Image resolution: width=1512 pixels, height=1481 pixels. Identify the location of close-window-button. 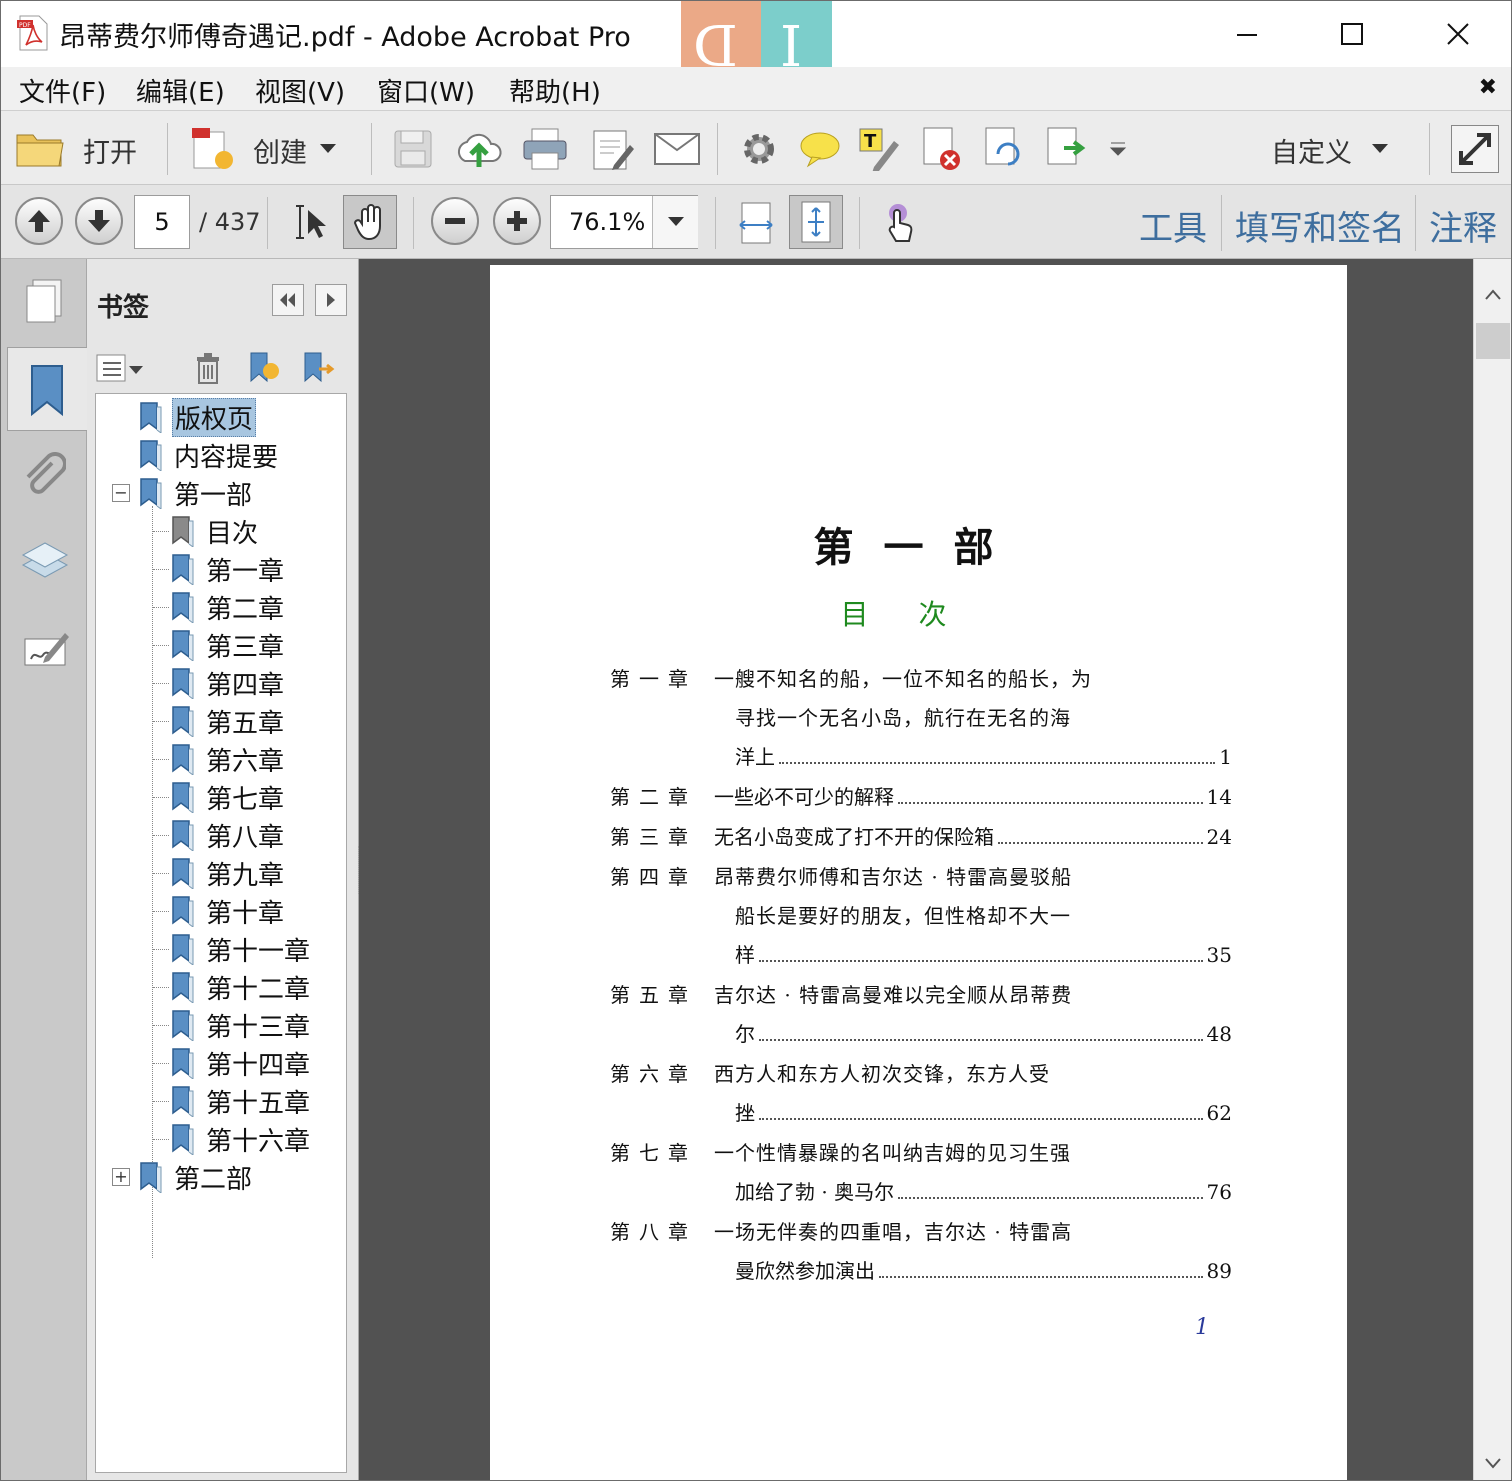
(1458, 34).